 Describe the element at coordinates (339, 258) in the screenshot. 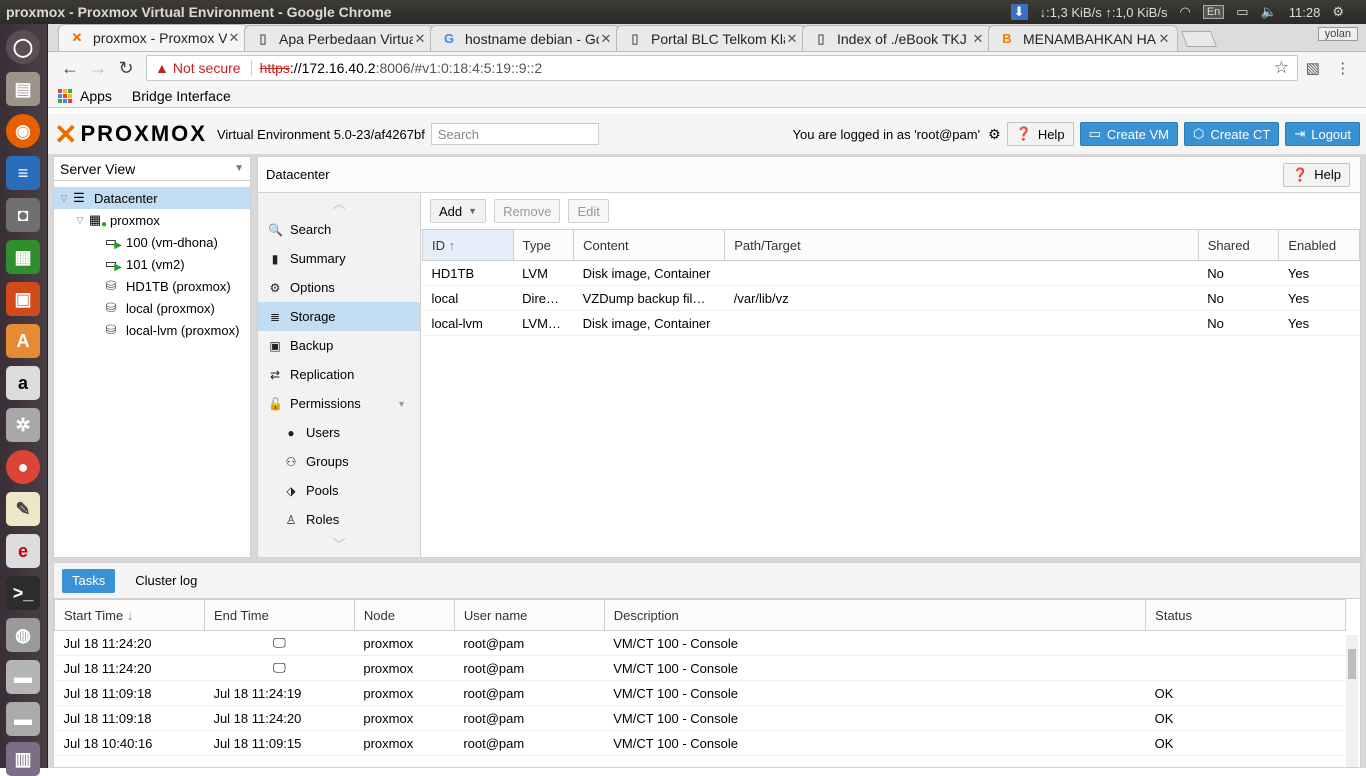

I see `menu-item-summary: ▮ Summary` at that location.